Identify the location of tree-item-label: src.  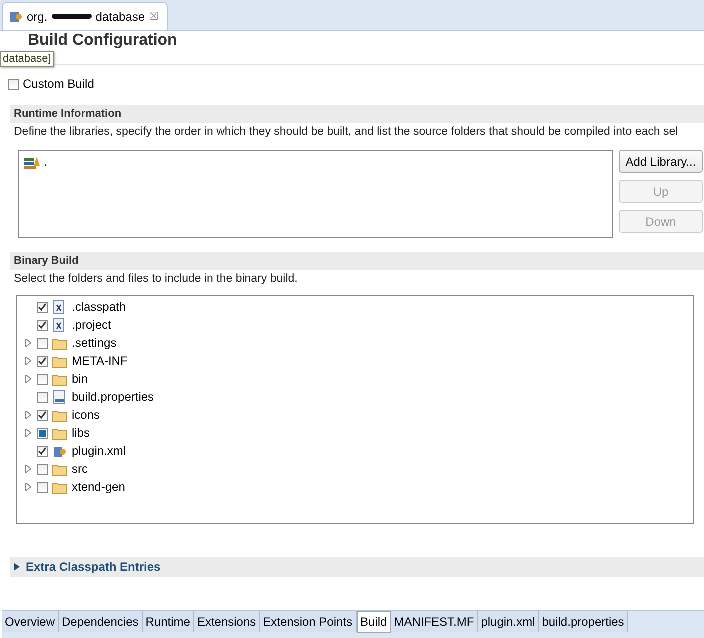
(80, 469).